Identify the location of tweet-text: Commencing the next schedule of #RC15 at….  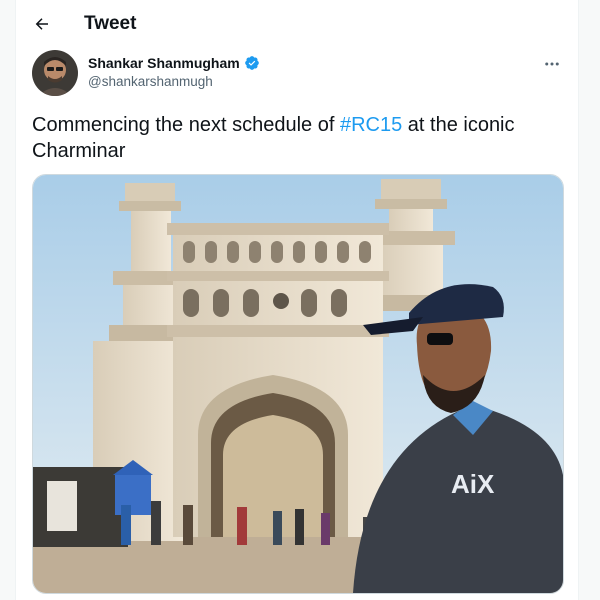
(292, 138).